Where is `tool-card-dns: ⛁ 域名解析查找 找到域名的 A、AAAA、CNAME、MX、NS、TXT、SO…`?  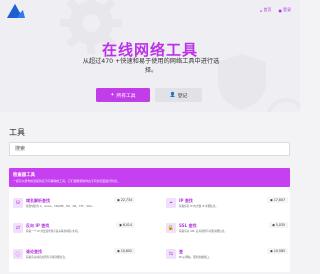 tool-card-dns: ⛁ 域名解析查找 找到域名的 A、AAAA、CNAME、MX、NS、TXT、SO… is located at coordinates (73, 205).